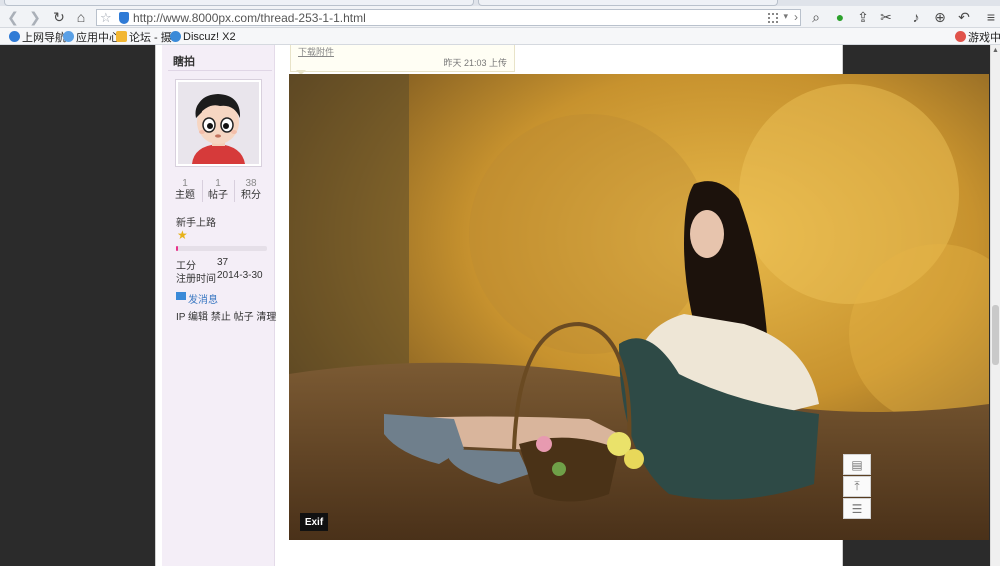  Describe the element at coordinates (106, 18) in the screenshot. I see `star-icon: ☆` at that location.